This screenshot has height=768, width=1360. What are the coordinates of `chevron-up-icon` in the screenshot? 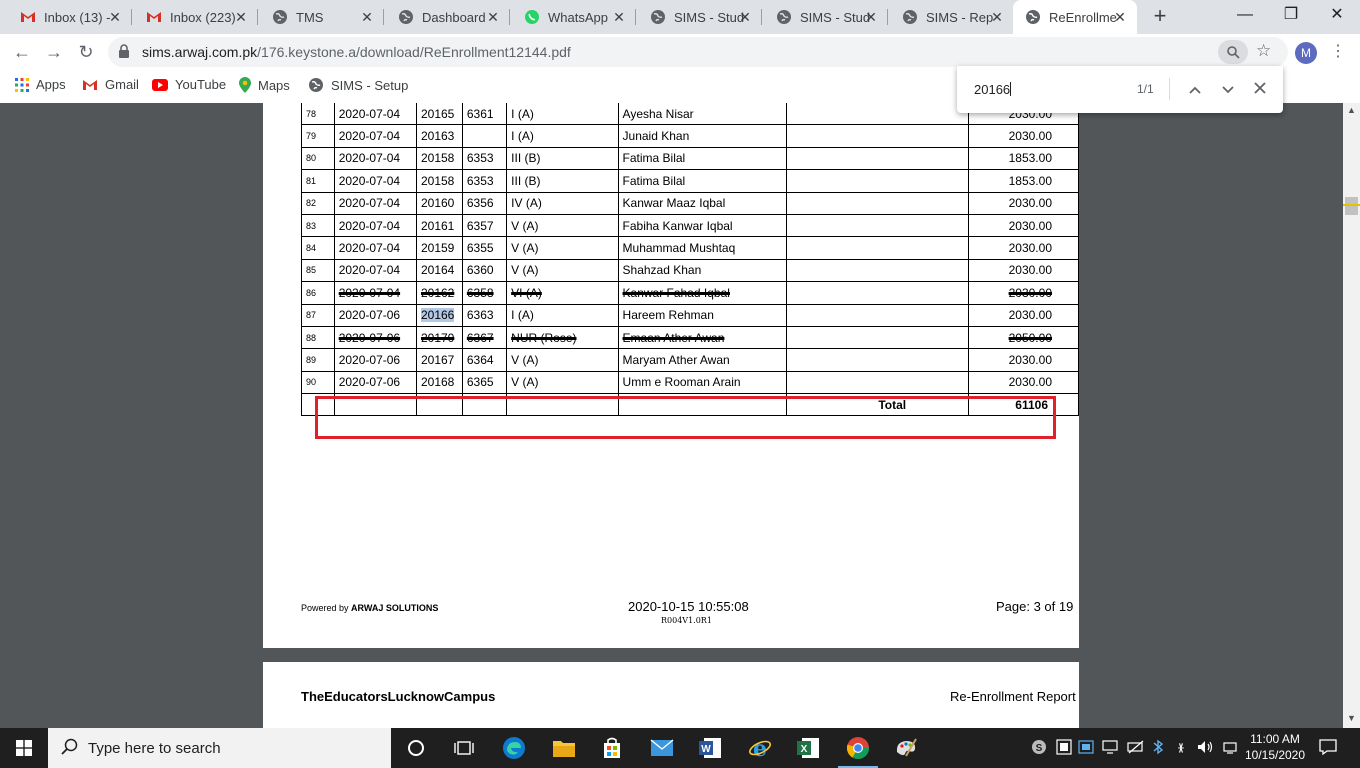 It's located at (1195, 89).